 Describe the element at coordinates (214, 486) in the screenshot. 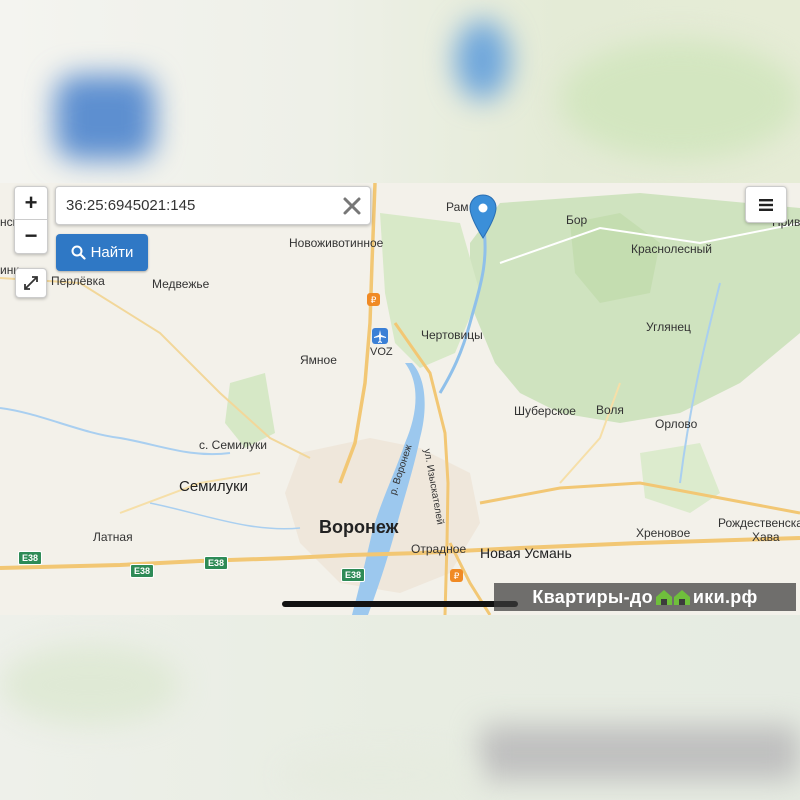

I see `map-label-semiluki: Семилуки` at that location.